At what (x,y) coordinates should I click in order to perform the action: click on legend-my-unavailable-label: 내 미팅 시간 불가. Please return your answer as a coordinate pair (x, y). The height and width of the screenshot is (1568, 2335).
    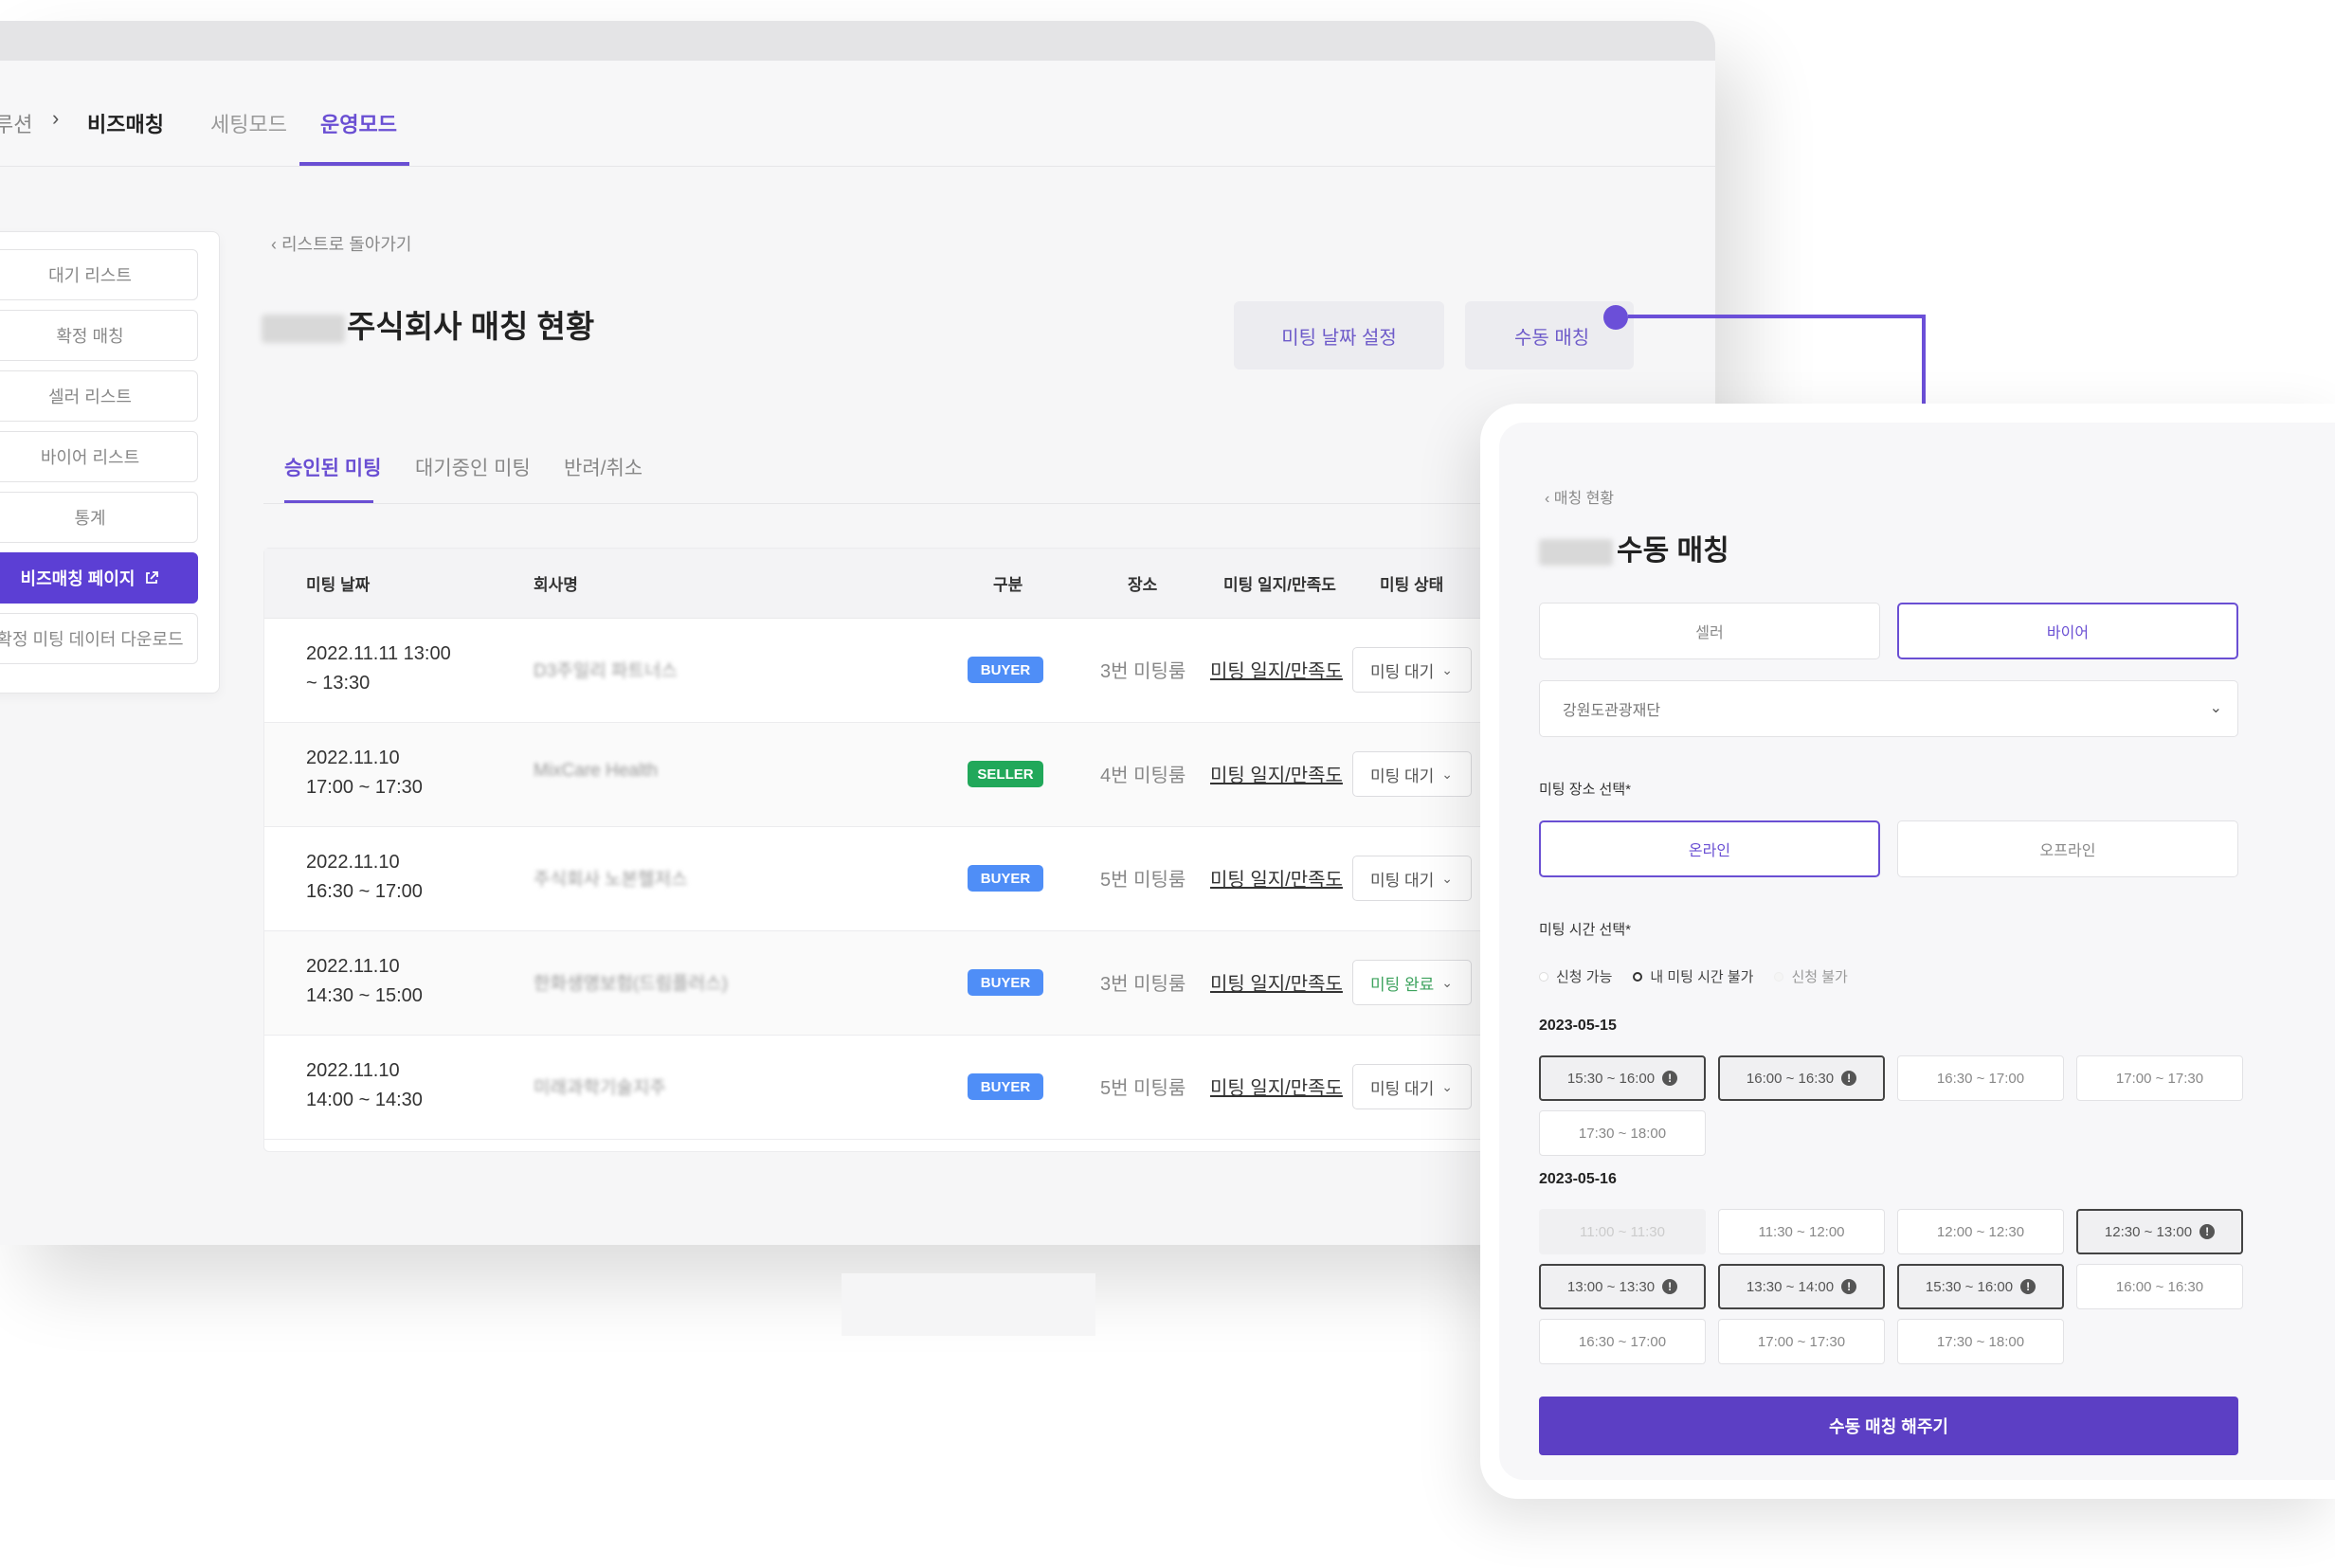
    Looking at the image, I should click on (1702, 977).